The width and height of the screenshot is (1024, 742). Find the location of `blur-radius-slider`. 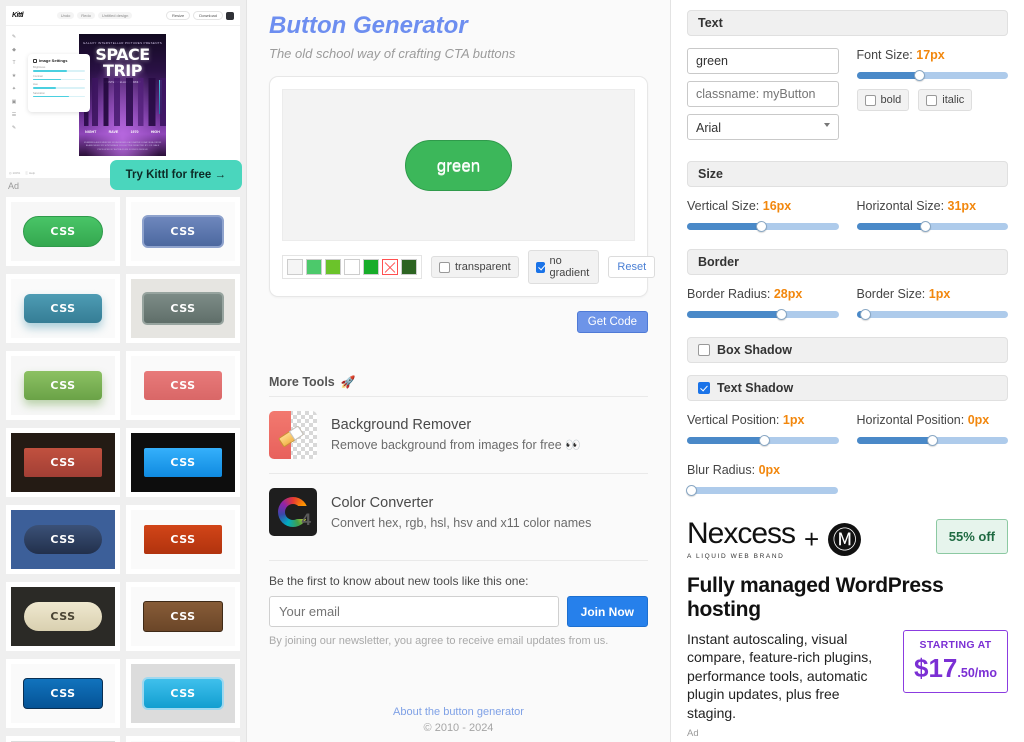

blur-radius-slider is located at coordinates (762, 490).